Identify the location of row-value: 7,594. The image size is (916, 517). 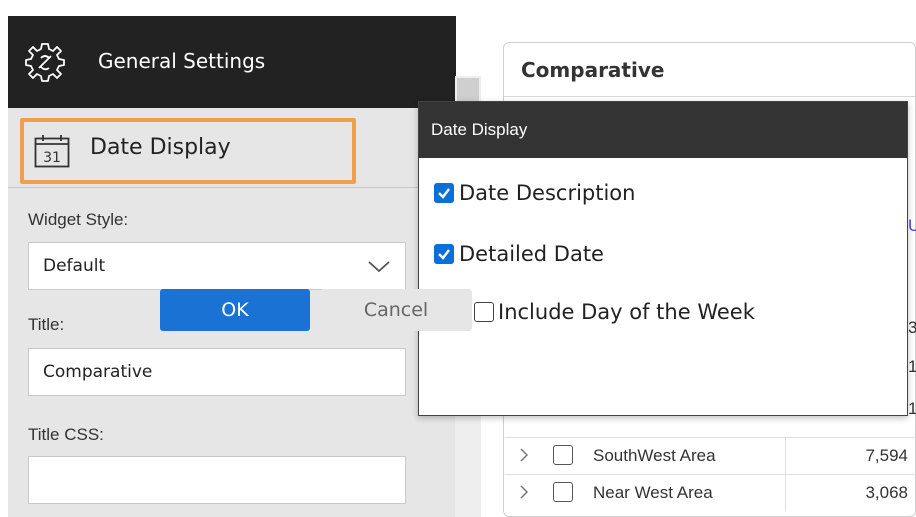
(886, 455).